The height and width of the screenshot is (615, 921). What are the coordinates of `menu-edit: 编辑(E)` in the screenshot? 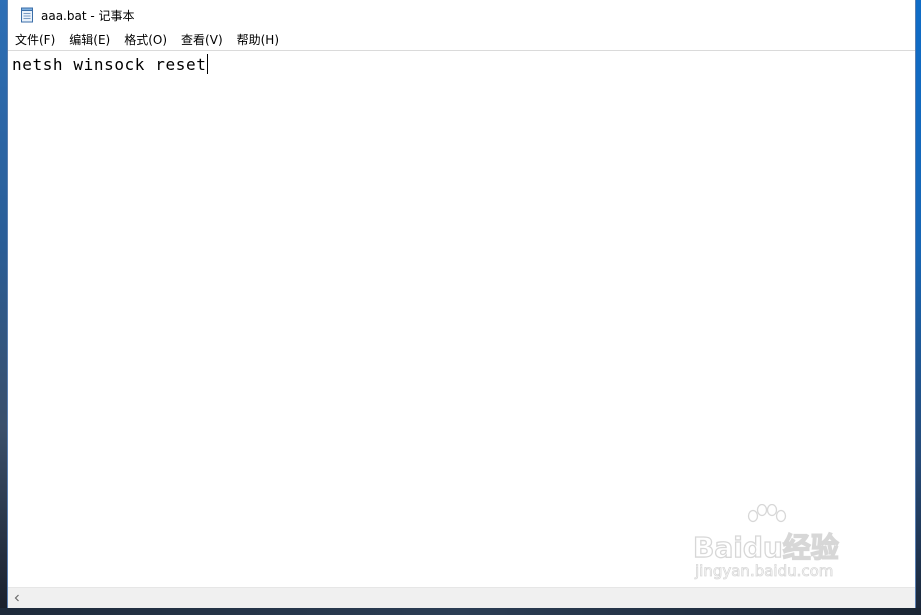 It's located at (89, 40).